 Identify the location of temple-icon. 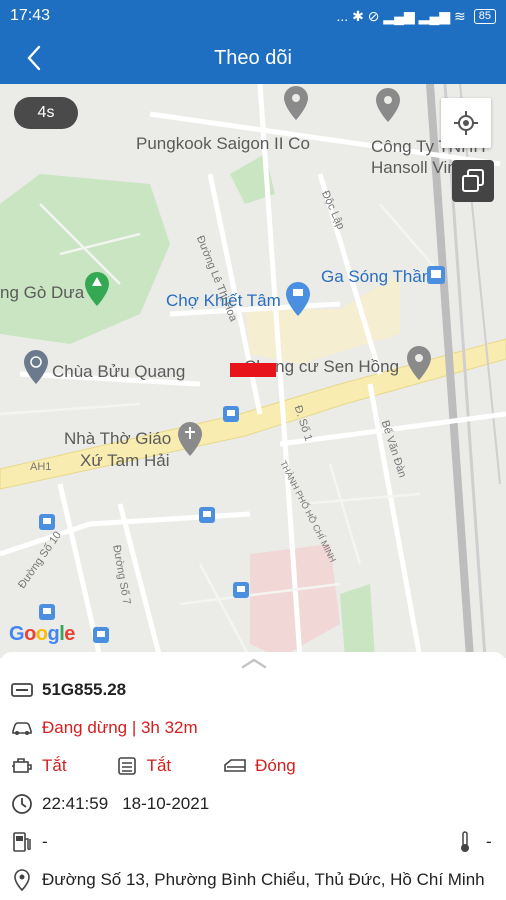
(36, 367).